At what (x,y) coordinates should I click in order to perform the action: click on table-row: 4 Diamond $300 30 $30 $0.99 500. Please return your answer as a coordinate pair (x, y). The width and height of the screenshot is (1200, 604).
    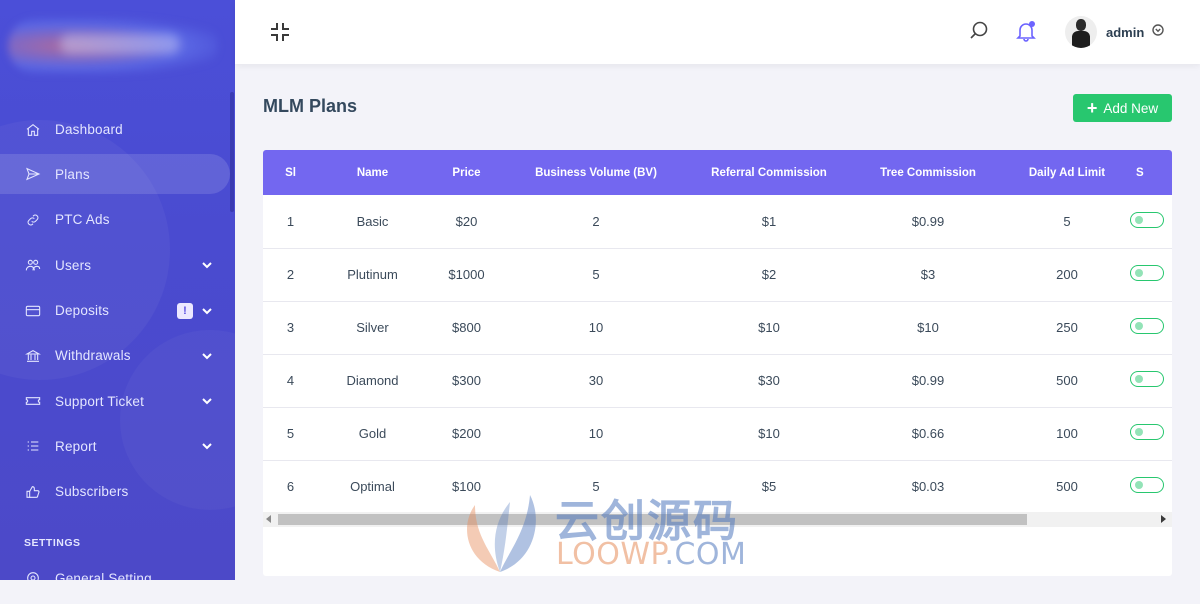
    Looking at the image, I should click on (717, 381).